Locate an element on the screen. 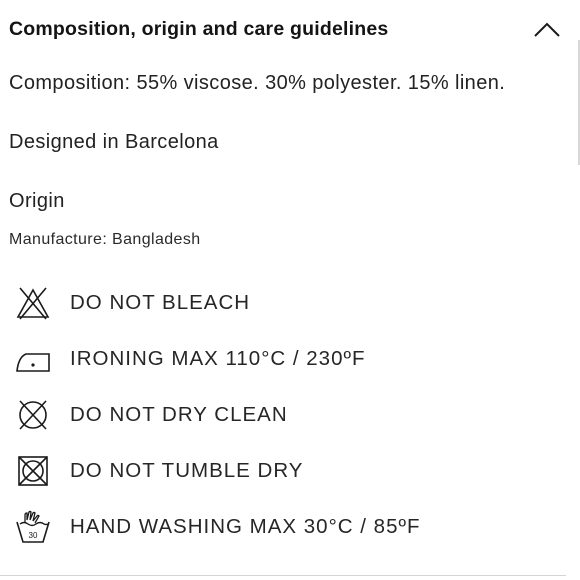  care-item: IRONING MAX 110°C / 230ºF is located at coordinates (284, 359).